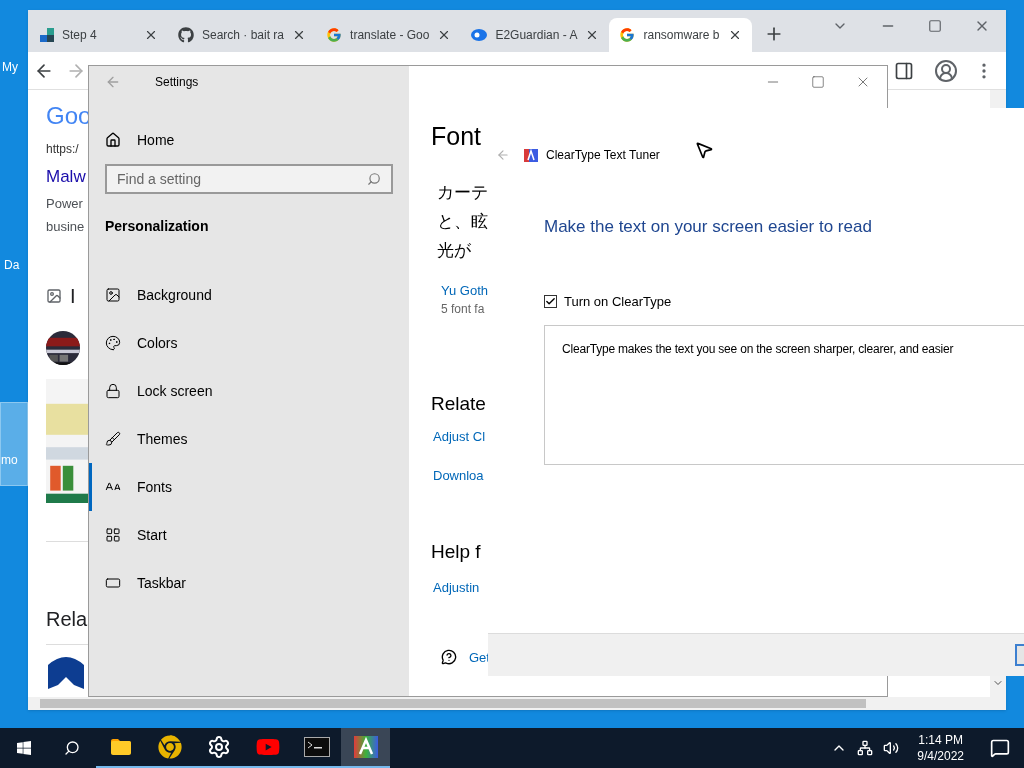 The height and width of the screenshot is (768, 1024). What do you see at coordinates (54, 295) in the screenshot?
I see `image-icon` at bounding box center [54, 295].